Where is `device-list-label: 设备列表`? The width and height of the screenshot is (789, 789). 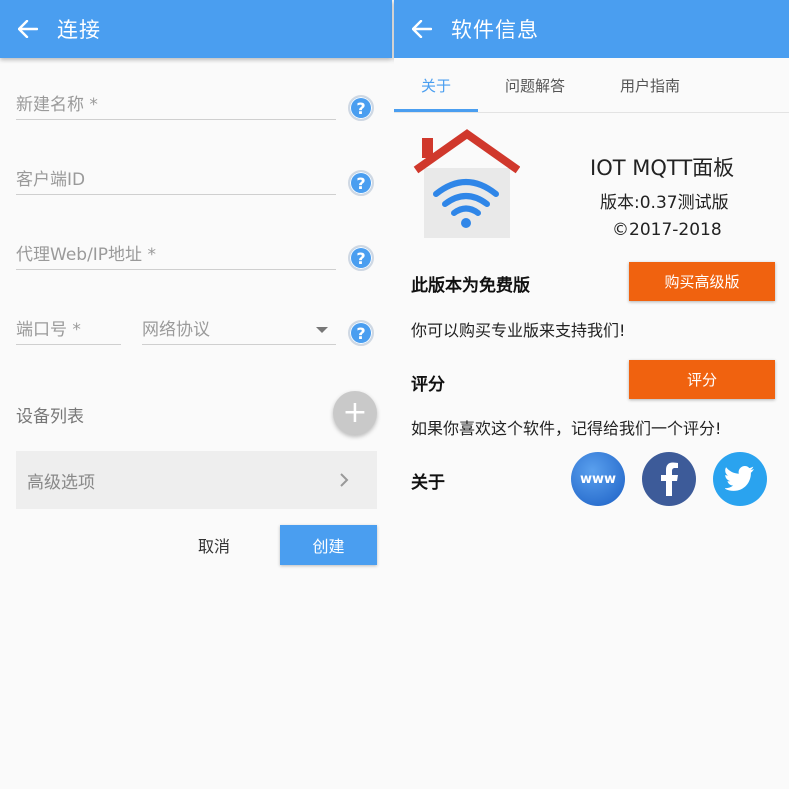
device-list-label: 设备列表 is located at coordinates (50, 417).